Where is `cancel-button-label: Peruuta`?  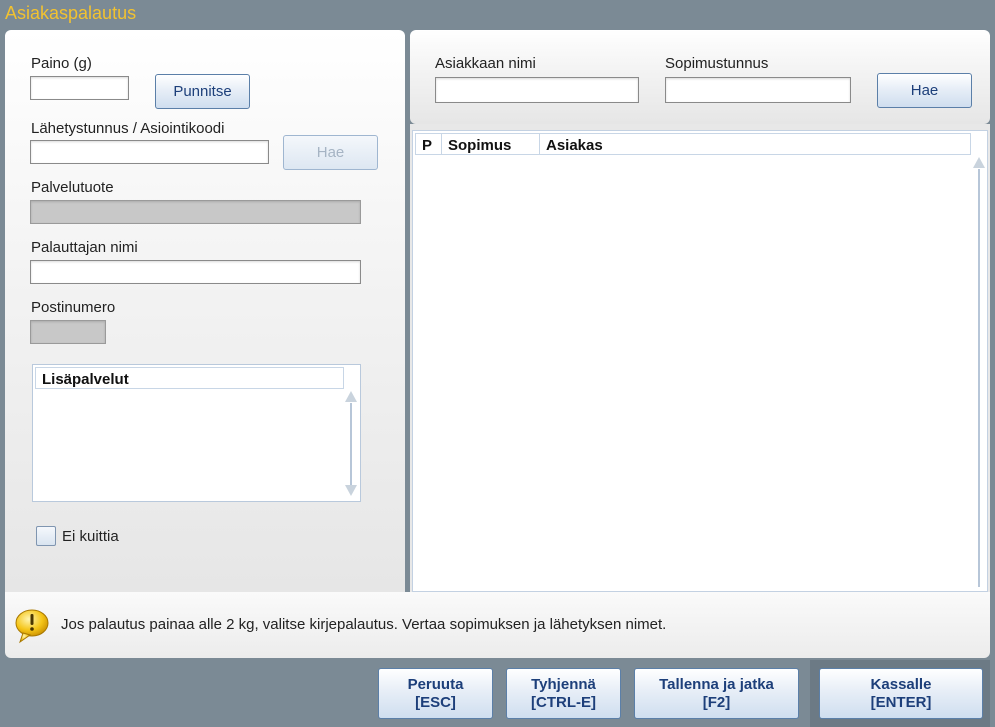 cancel-button-label: Peruuta is located at coordinates (435, 684).